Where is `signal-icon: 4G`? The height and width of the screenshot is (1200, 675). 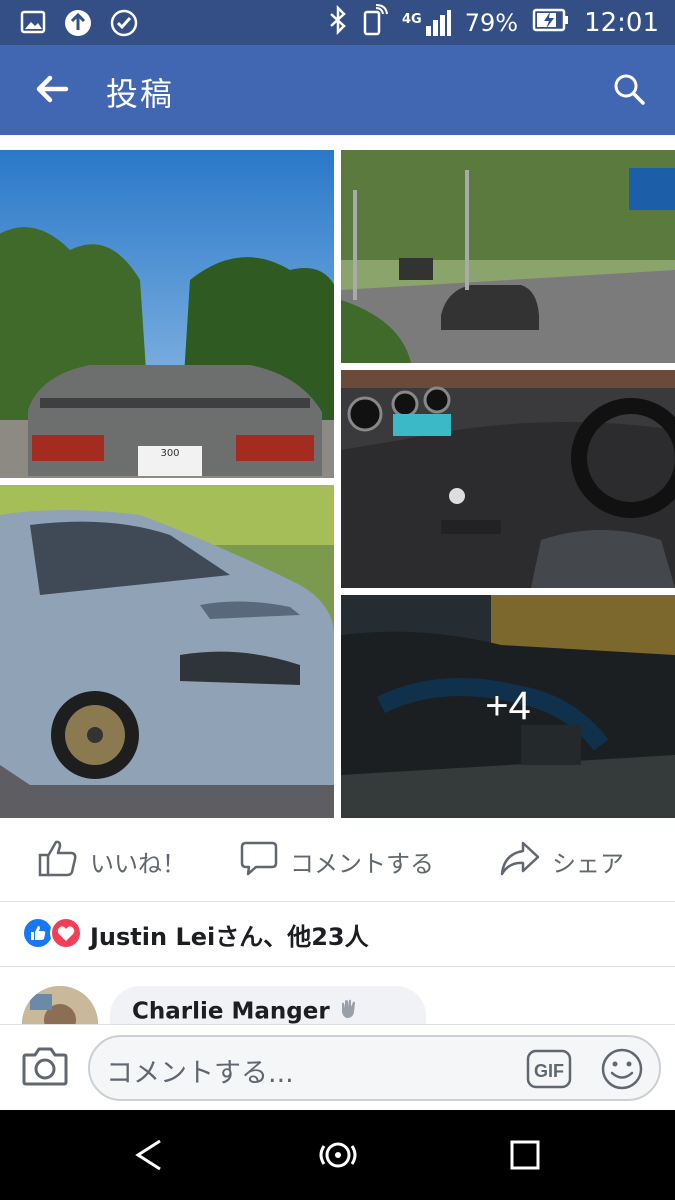 signal-icon: 4G is located at coordinates (426, 22).